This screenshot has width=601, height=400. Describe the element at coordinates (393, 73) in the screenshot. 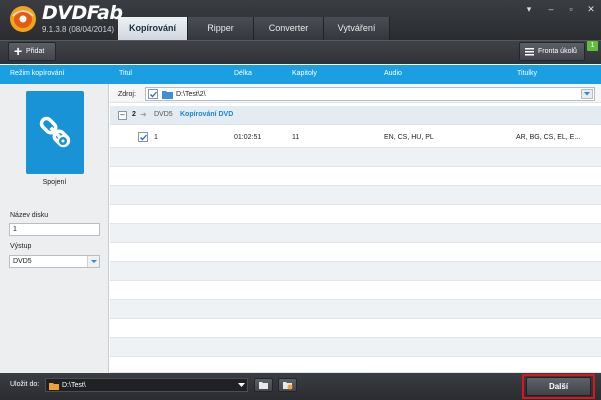

I see `column-audio: Audio` at that location.